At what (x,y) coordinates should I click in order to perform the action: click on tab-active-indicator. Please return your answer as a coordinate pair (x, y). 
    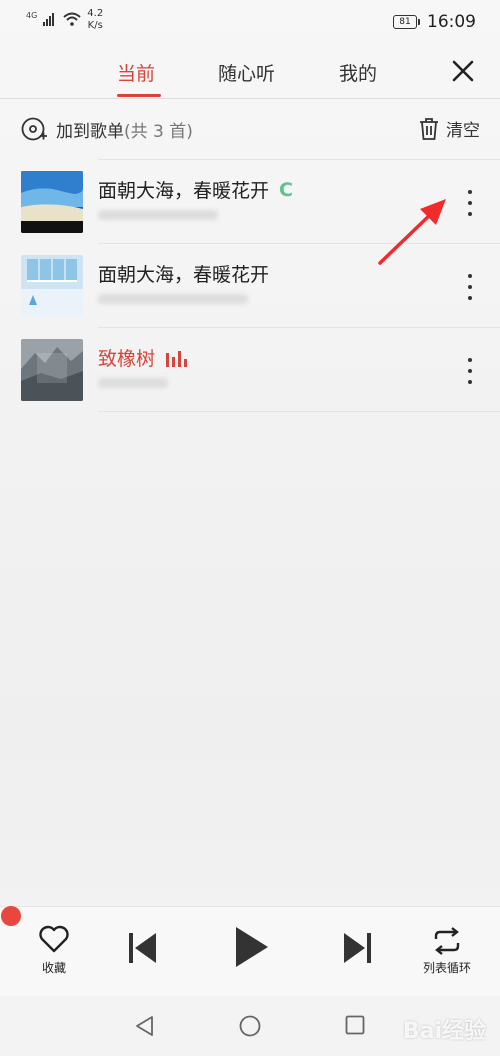
    Looking at the image, I should click on (139, 95).